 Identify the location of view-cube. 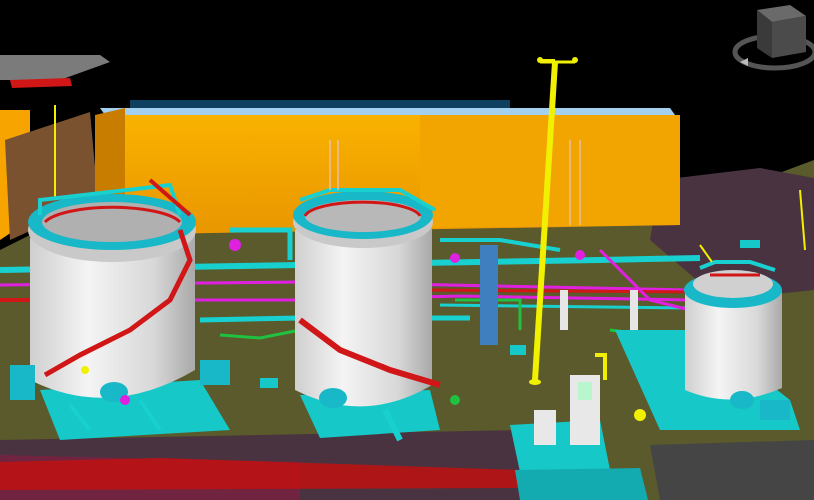
(772, 40).